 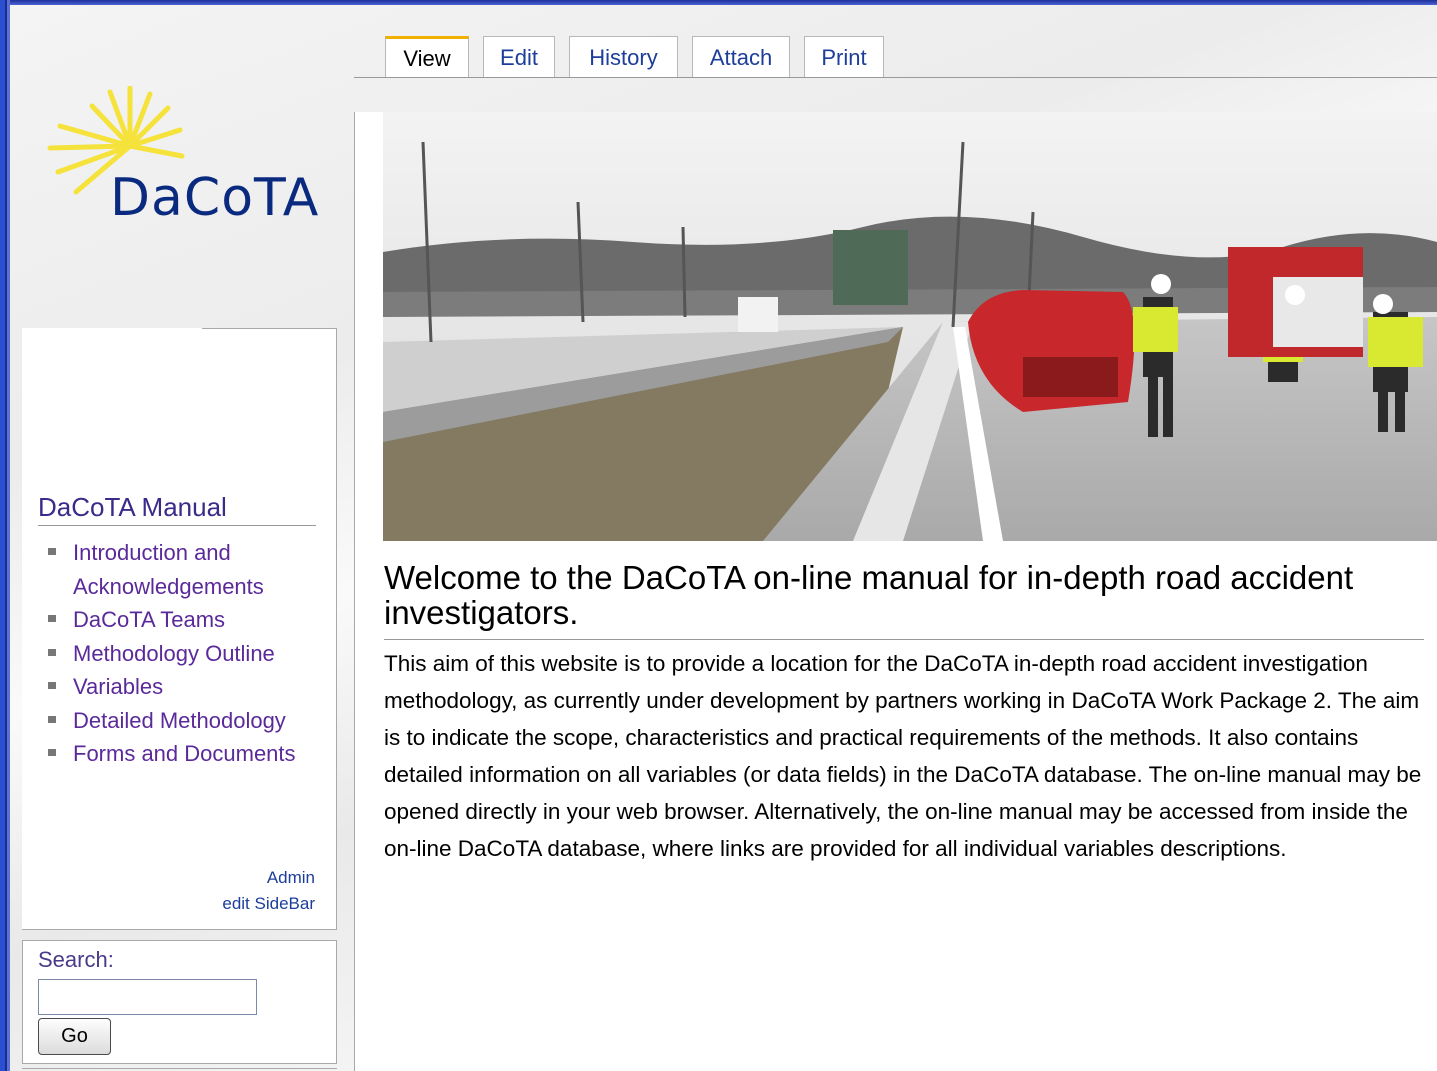 I want to click on admin-link: Admin, so click(x=291, y=878).